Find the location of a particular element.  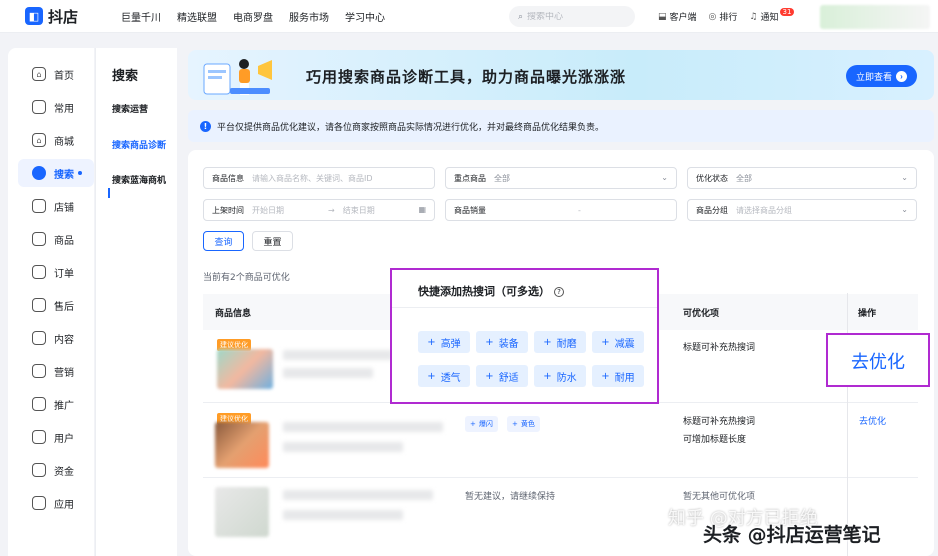

keyword-chip: + 透气 is located at coordinates (444, 376).